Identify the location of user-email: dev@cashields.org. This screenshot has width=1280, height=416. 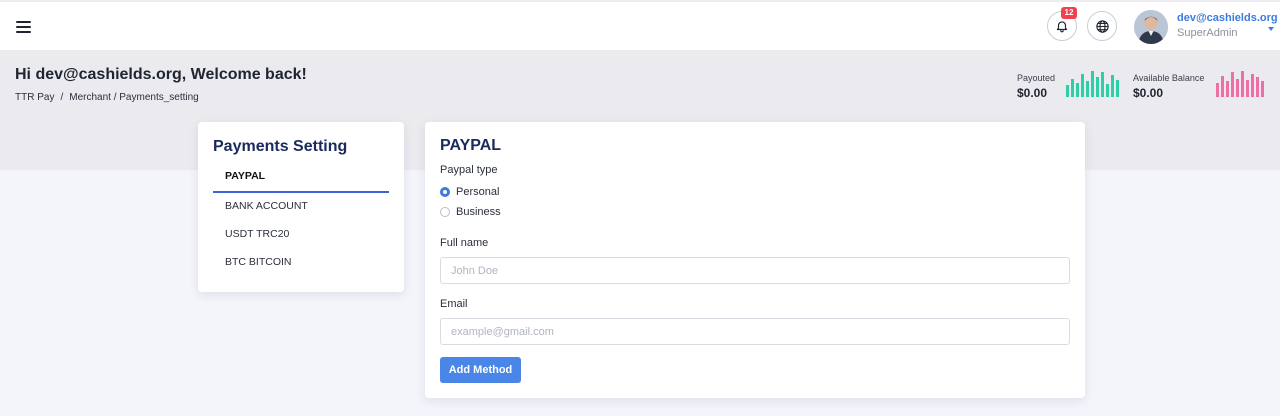
(1227, 18).